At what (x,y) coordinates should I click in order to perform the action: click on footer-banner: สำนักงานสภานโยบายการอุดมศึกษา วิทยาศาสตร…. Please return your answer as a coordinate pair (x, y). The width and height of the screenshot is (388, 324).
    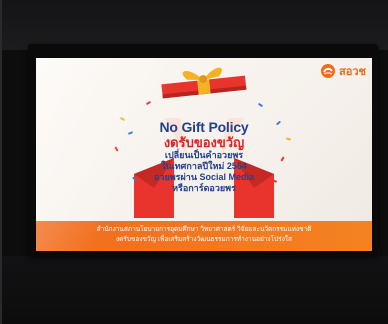
    Looking at the image, I should click on (204, 236).